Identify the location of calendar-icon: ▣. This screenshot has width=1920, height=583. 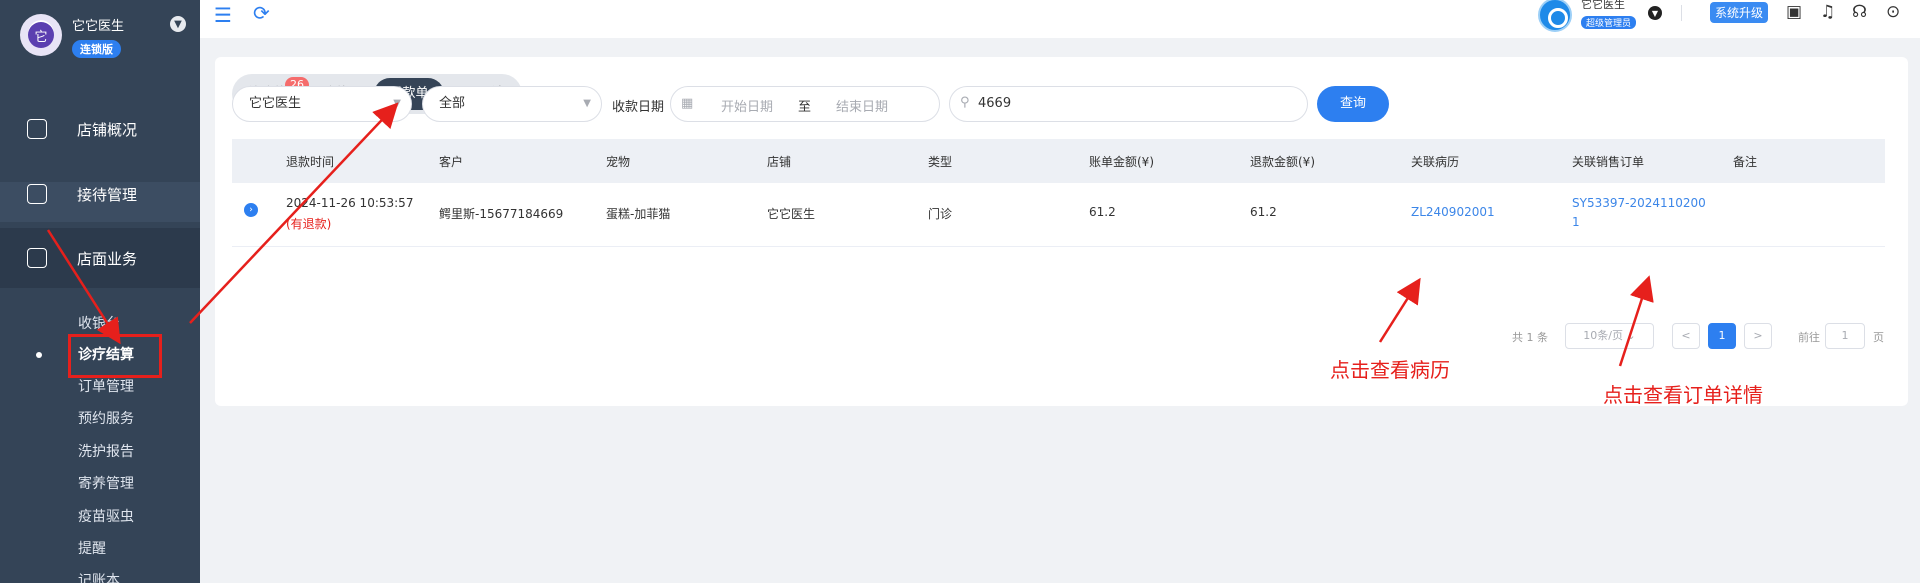
(1794, 12).